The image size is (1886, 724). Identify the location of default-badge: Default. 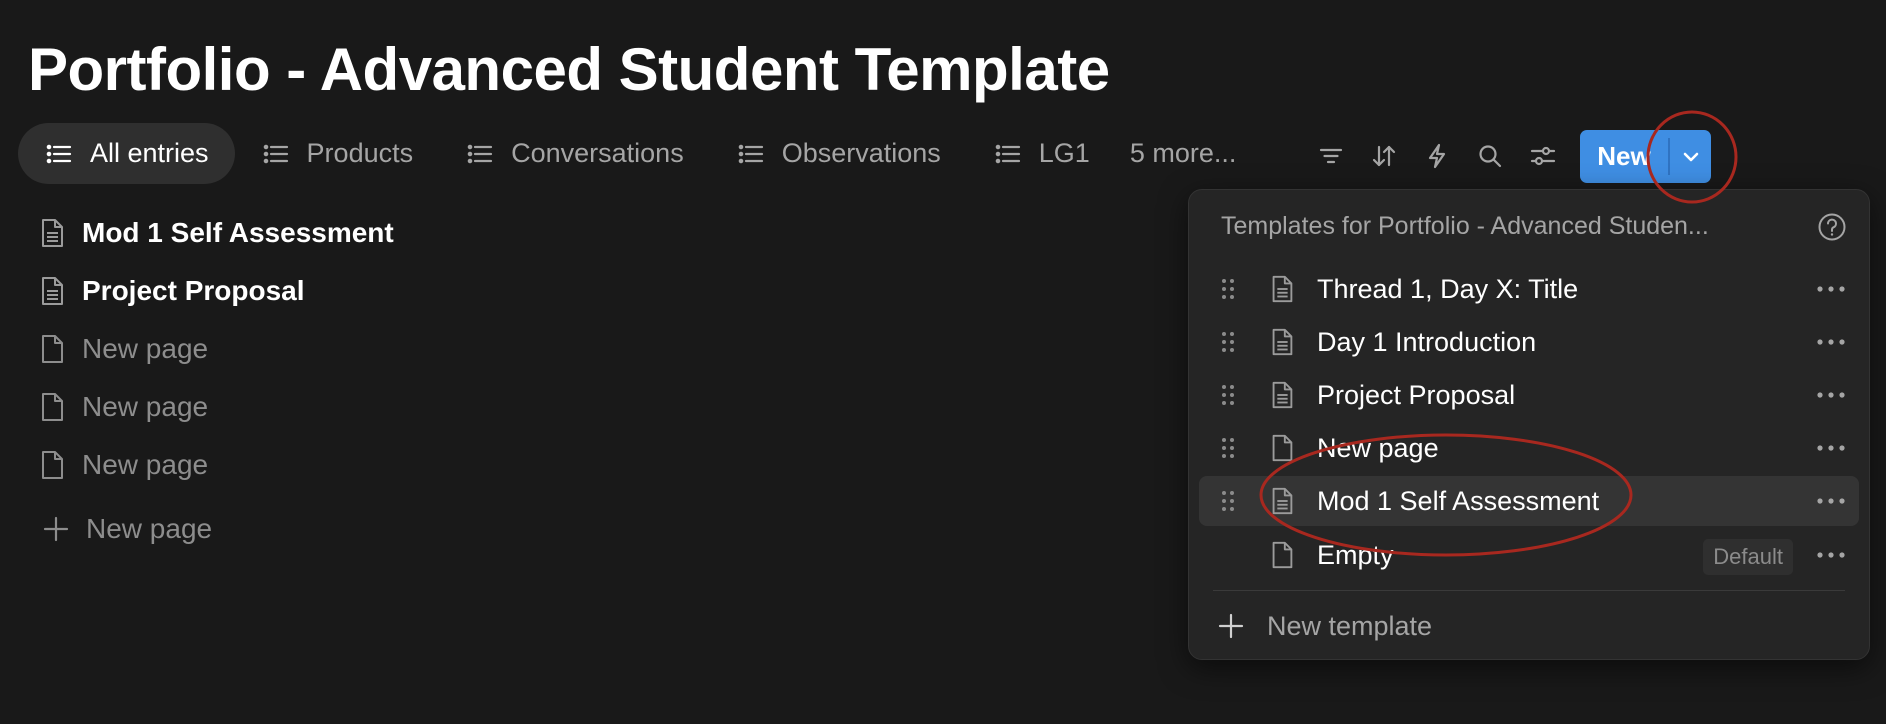
(1748, 557).